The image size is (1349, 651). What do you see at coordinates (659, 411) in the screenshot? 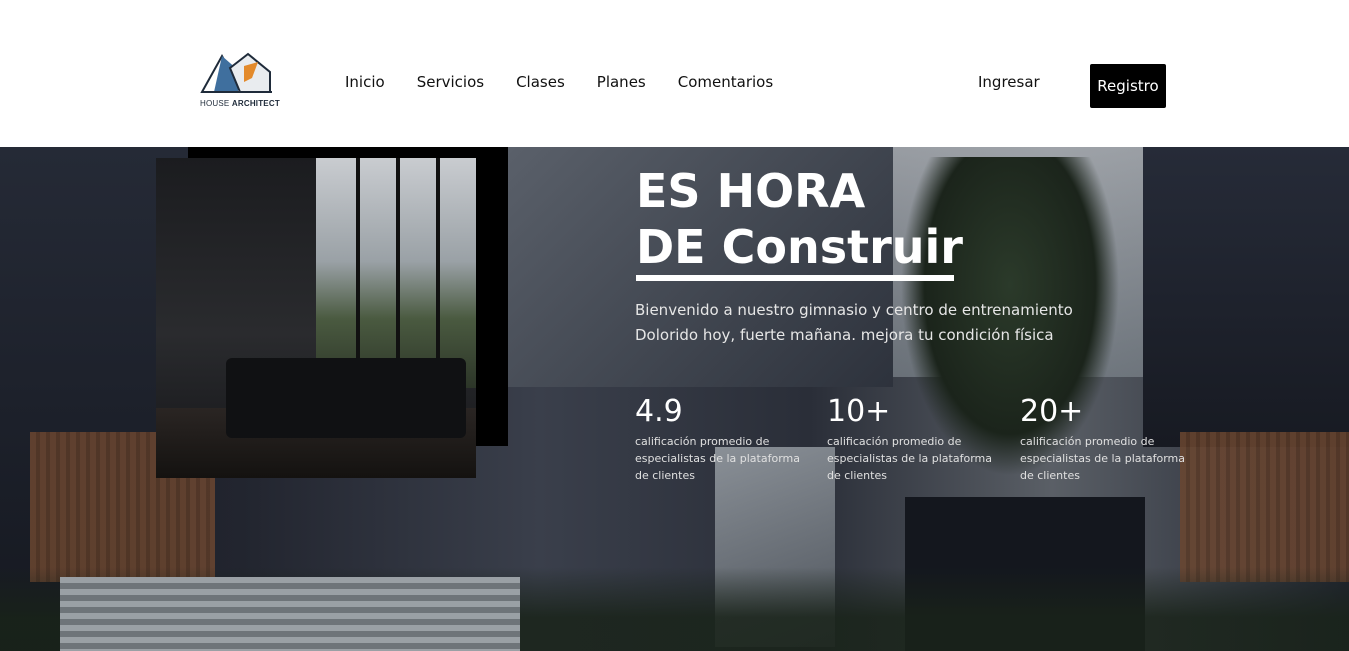
I see `stat-value: 4.9` at bounding box center [659, 411].